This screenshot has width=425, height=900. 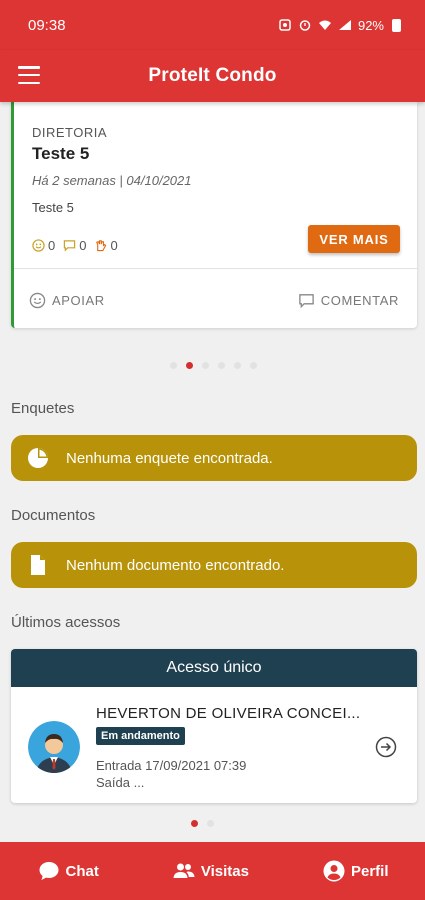 I want to click on documentos-empty-box: Nenhum documento encontrado., so click(x=214, y=565).